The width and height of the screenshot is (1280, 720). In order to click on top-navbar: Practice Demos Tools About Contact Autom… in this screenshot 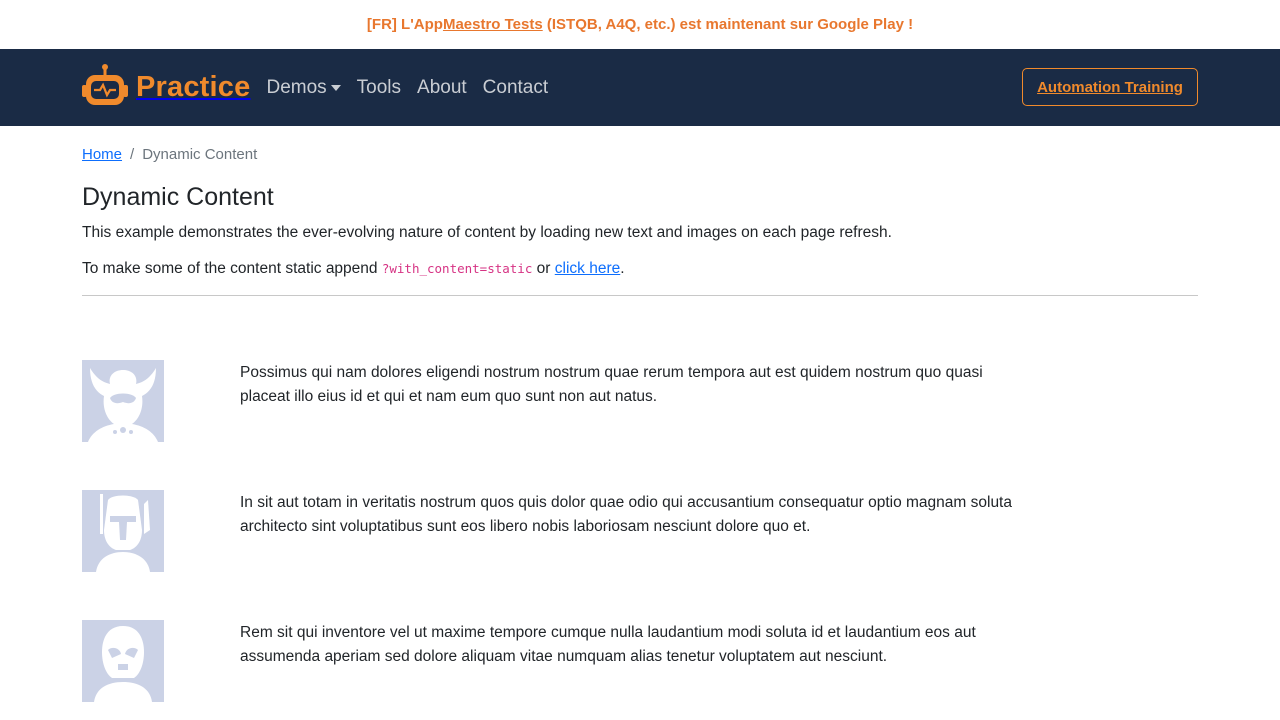, I will do `click(640, 87)`.